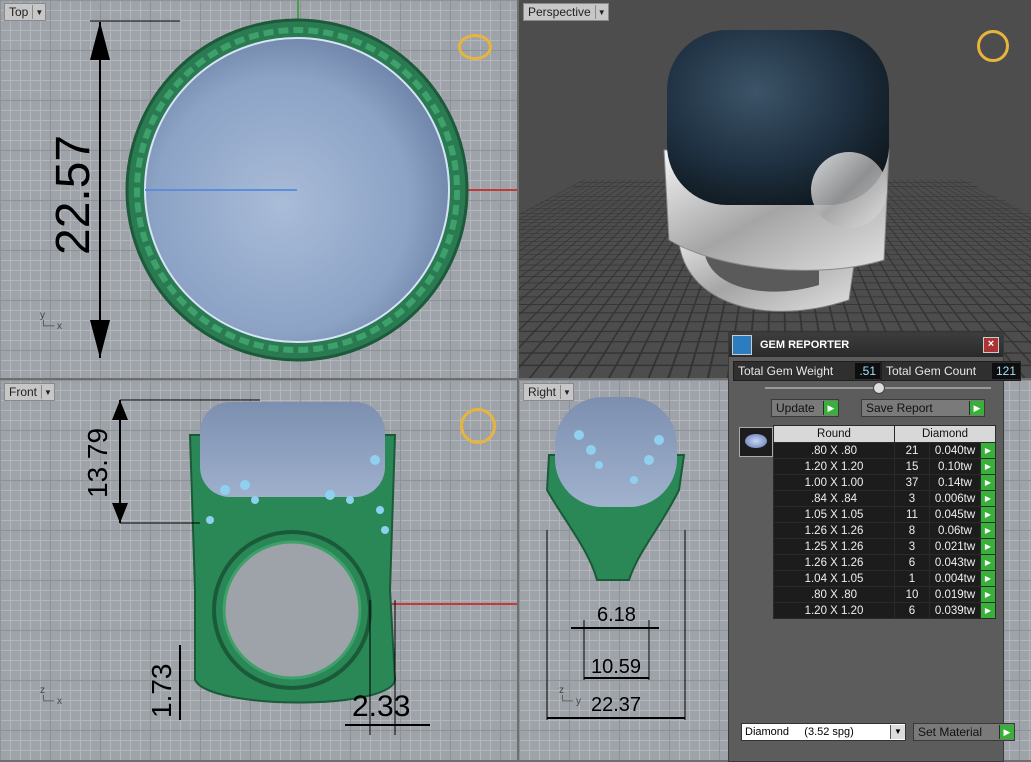 The image size is (1031, 762). I want to click on viewport-label-right: Right ▼, so click(549, 392).